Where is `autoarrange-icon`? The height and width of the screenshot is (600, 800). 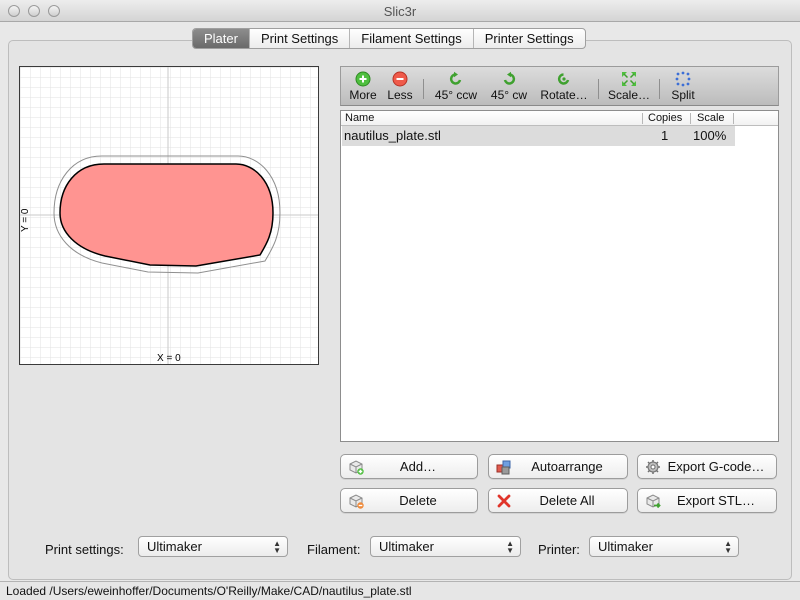 autoarrange-icon is located at coordinates (503, 467).